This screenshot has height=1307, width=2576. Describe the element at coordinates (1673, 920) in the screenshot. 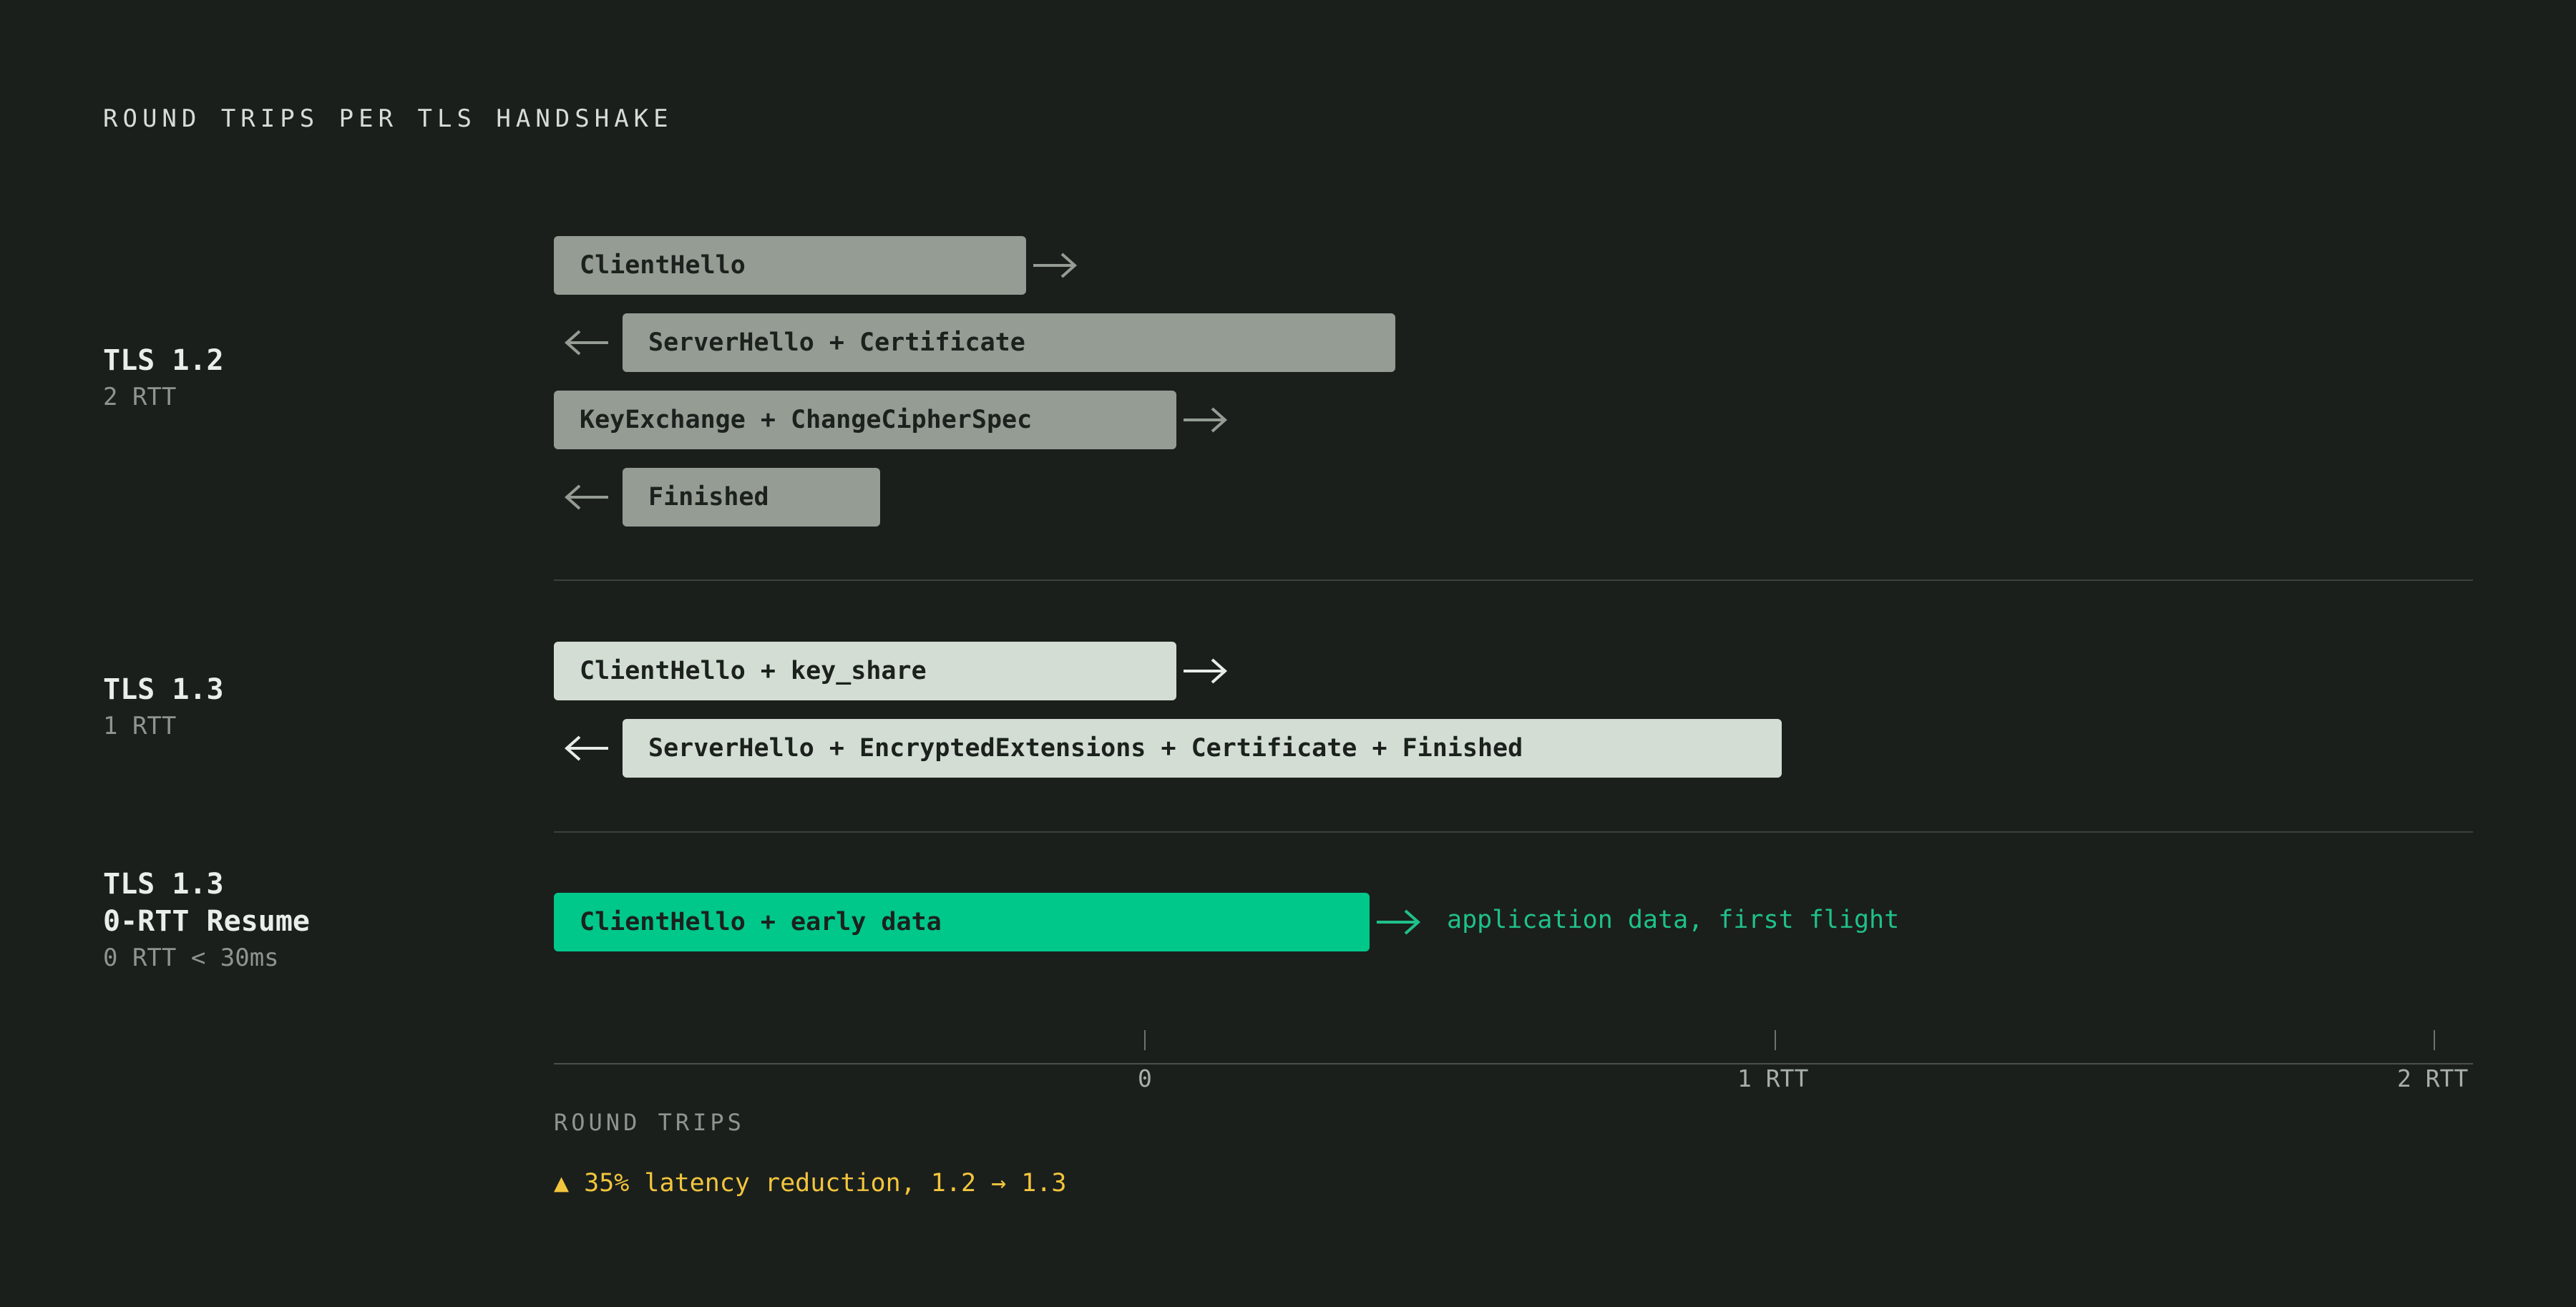

I see `first-flight-note: application data, first flight` at that location.